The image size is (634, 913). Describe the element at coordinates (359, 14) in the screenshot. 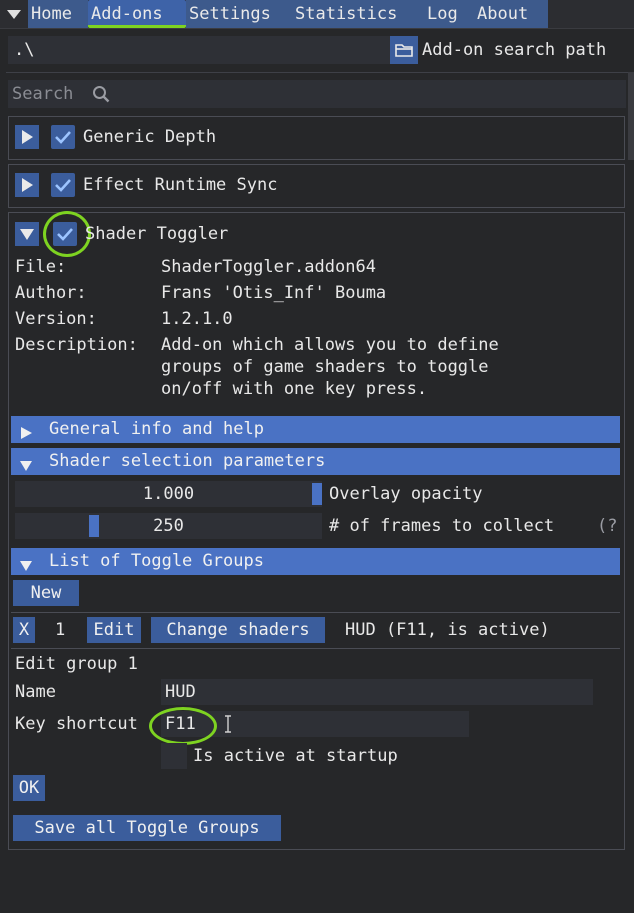

I see `menu-statistics: Statistics` at that location.